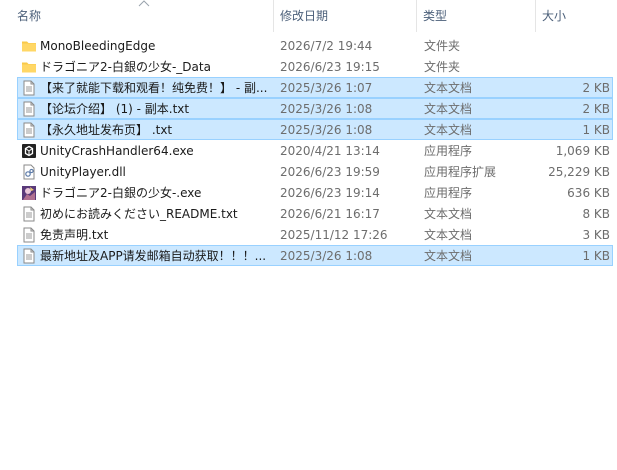 This screenshot has width=617, height=470. I want to click on file-name: 免责声明.txt, so click(74, 235).